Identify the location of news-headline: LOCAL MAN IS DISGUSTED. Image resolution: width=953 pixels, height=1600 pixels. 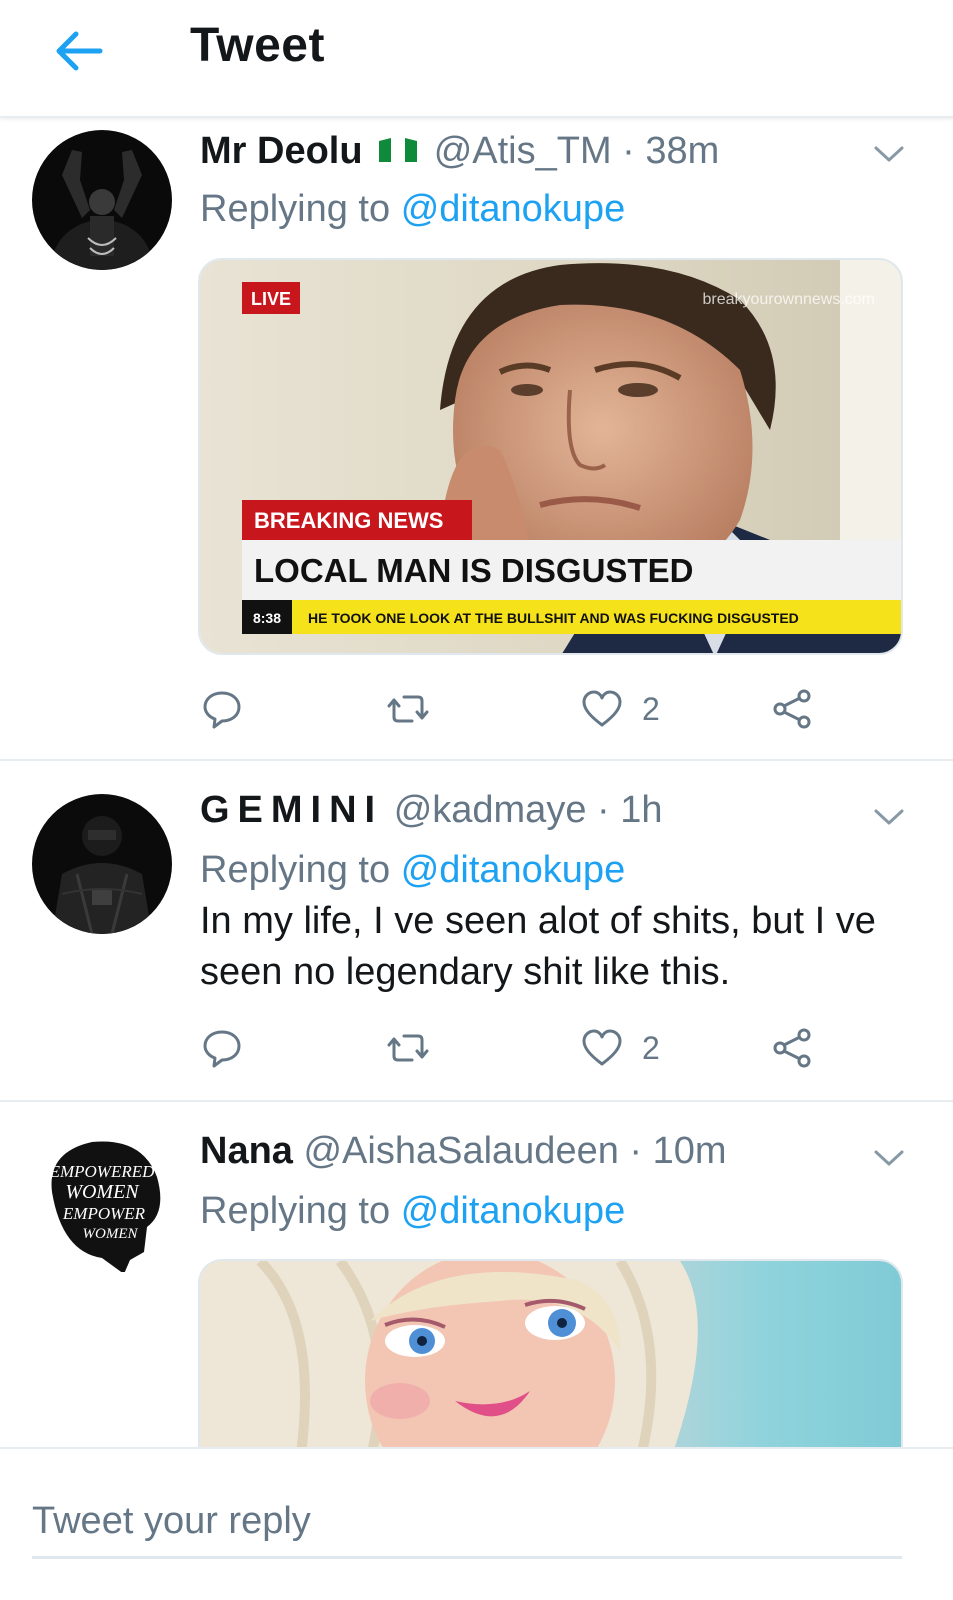
(473, 570).